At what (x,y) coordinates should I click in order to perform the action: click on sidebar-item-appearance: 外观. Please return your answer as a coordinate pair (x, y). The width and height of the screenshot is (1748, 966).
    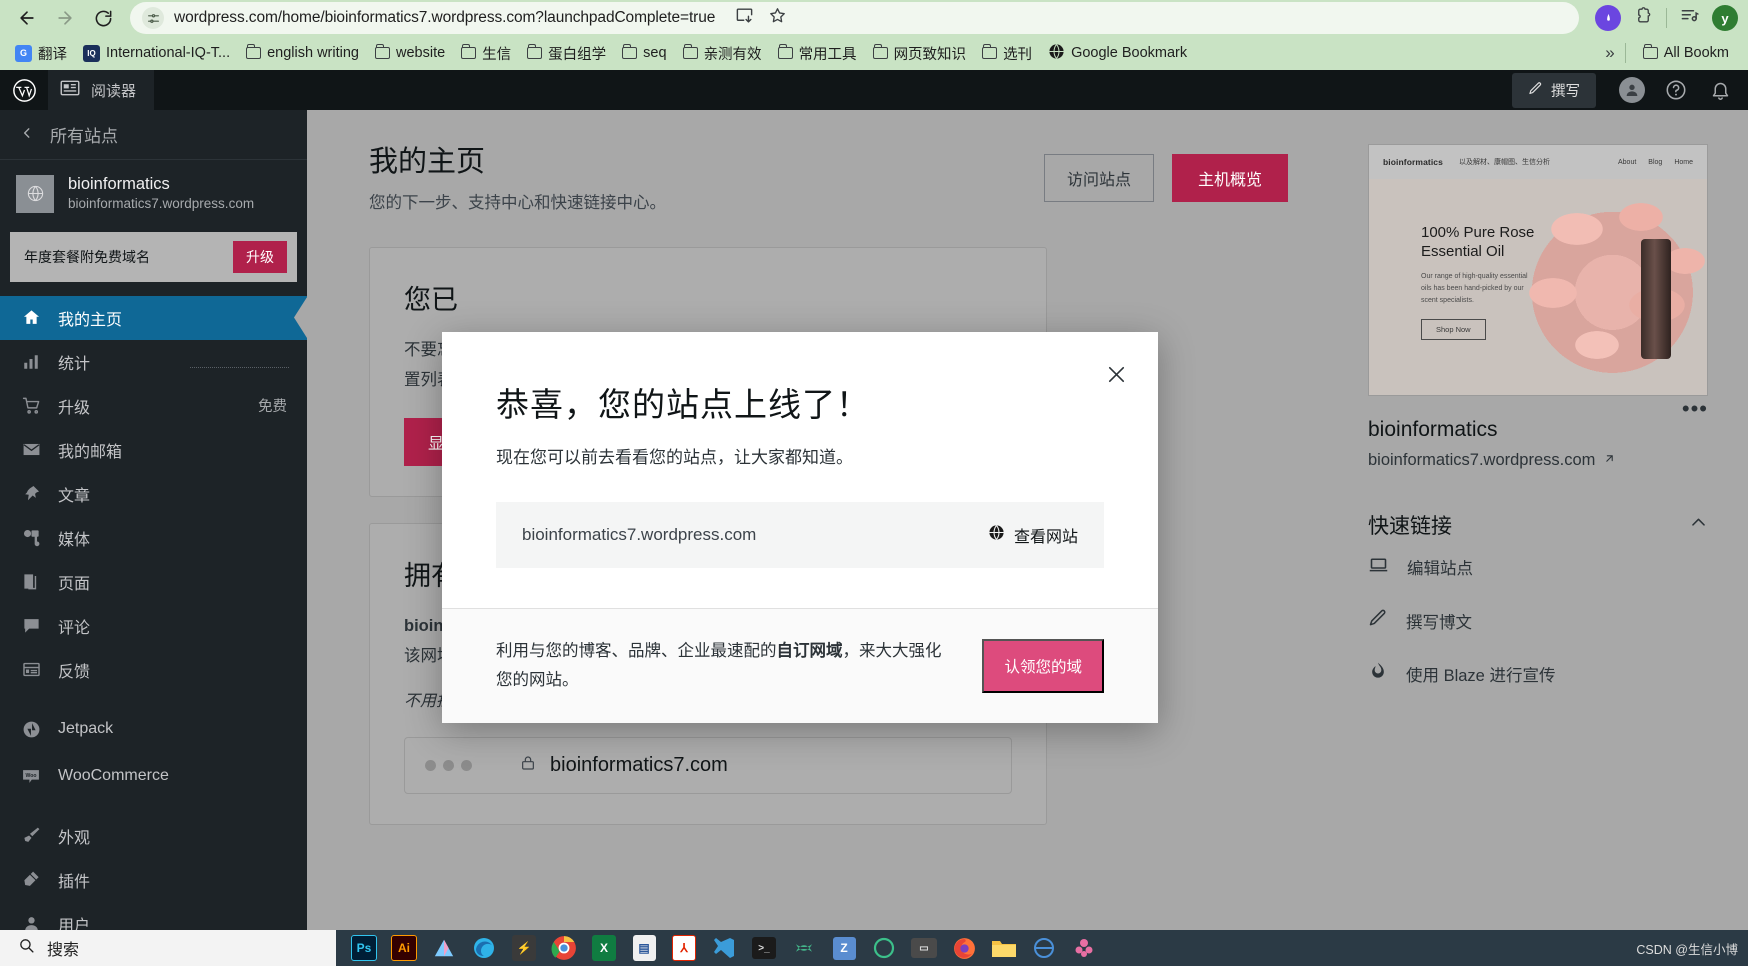
    Looking at the image, I should click on (153, 836).